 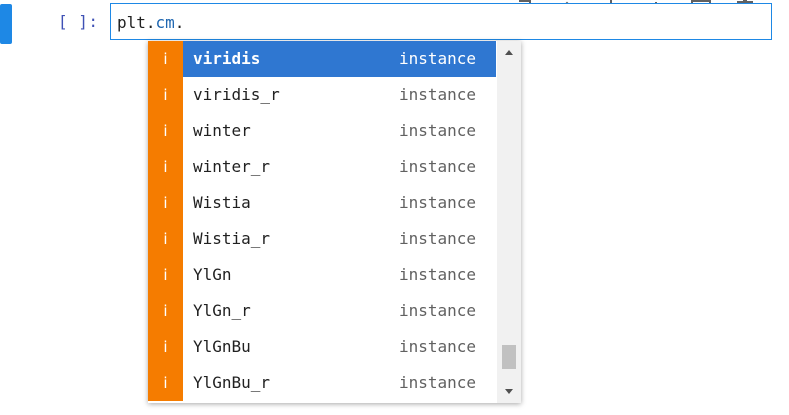 What do you see at coordinates (509, 222) in the screenshot?
I see `completion-scrollbar` at bounding box center [509, 222].